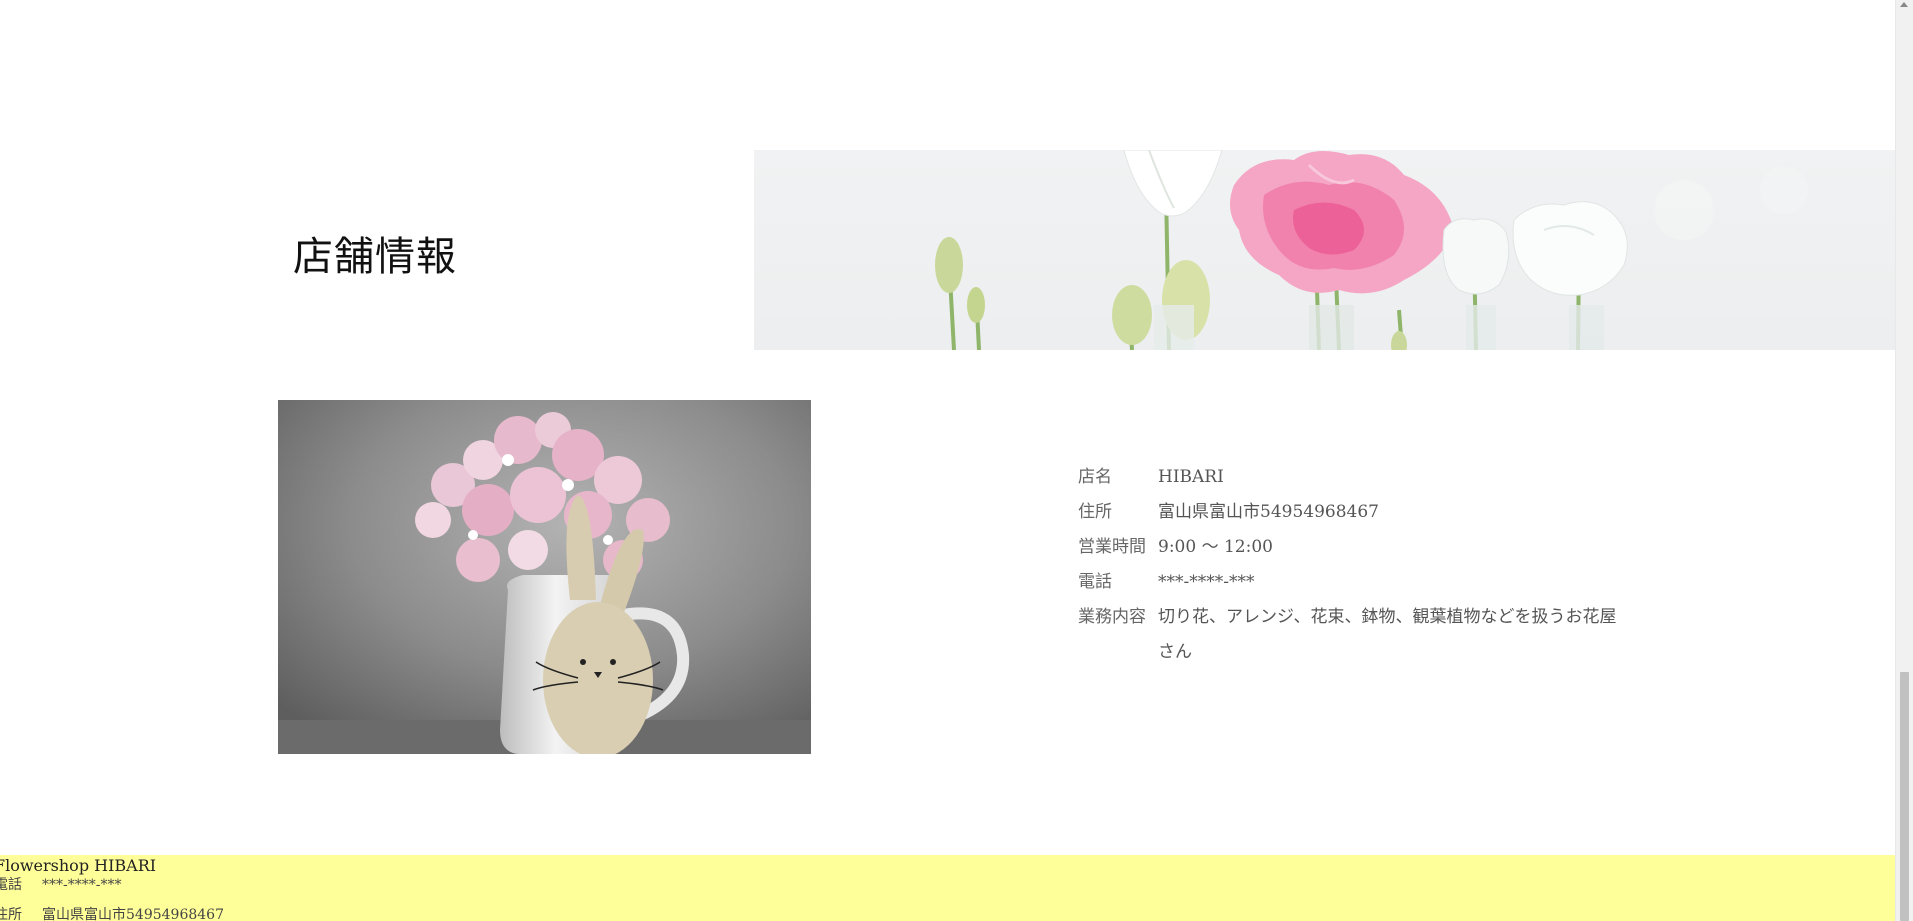  Describe the element at coordinates (1904, 4) in the screenshot. I see `scroll-up-arrow-icon` at that location.